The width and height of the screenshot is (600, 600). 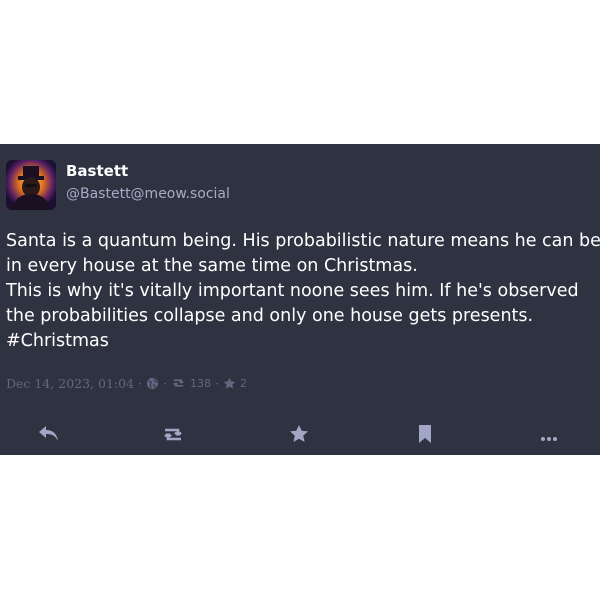 I want to click on avatar, so click(x=31, y=185).